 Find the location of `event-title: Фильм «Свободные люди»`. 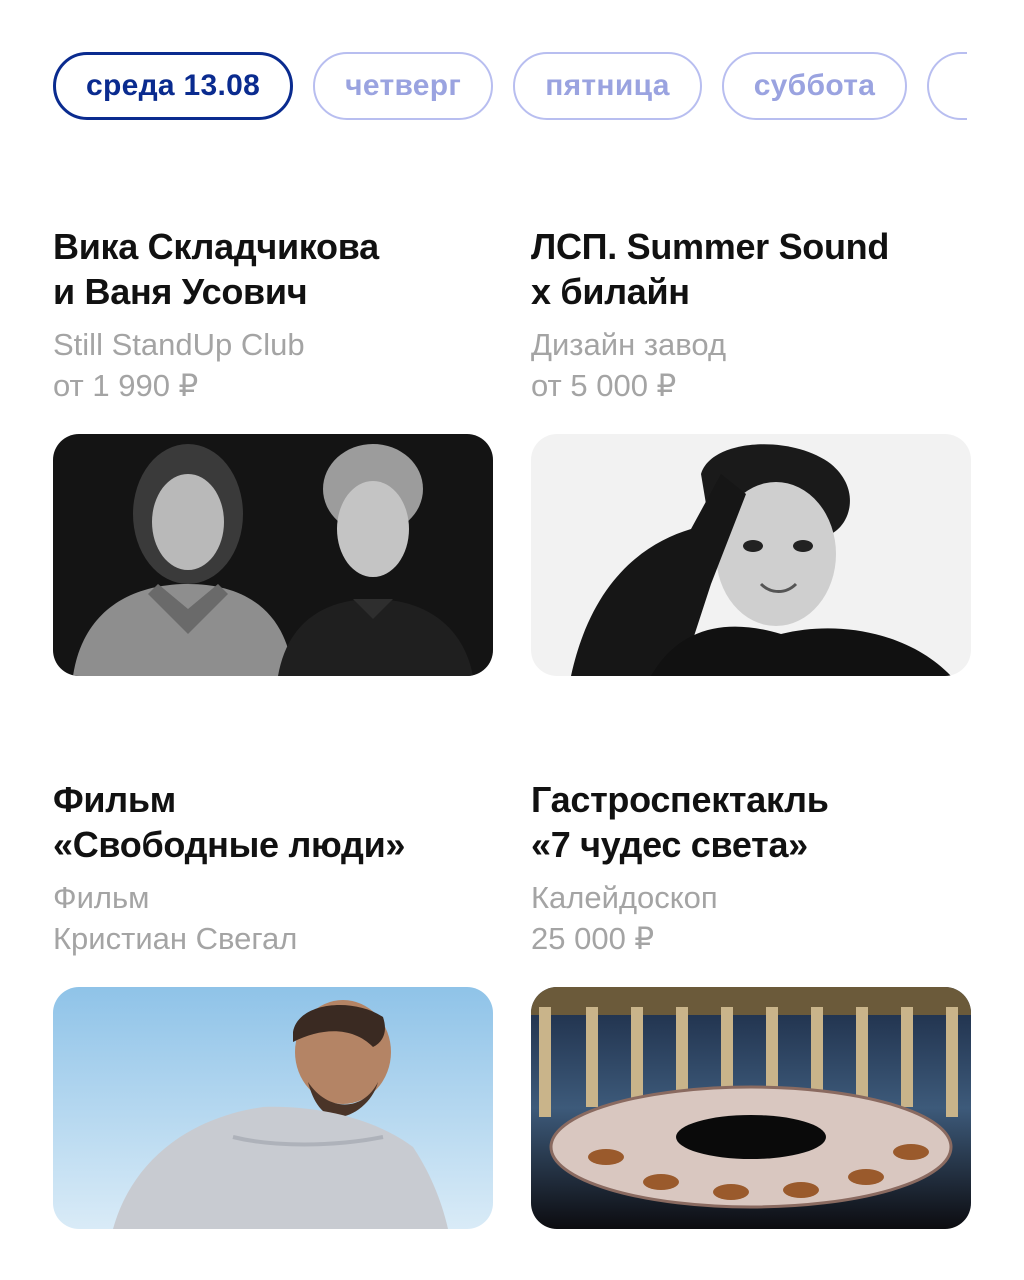

event-title: Фильм «Свободные люди» is located at coordinates (229, 822).